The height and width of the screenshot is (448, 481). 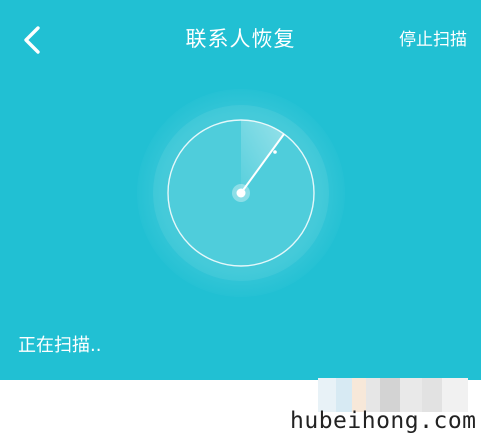 What do you see at coordinates (433, 40) in the screenshot?
I see `stop-scan-button: 停止扫描` at bounding box center [433, 40].